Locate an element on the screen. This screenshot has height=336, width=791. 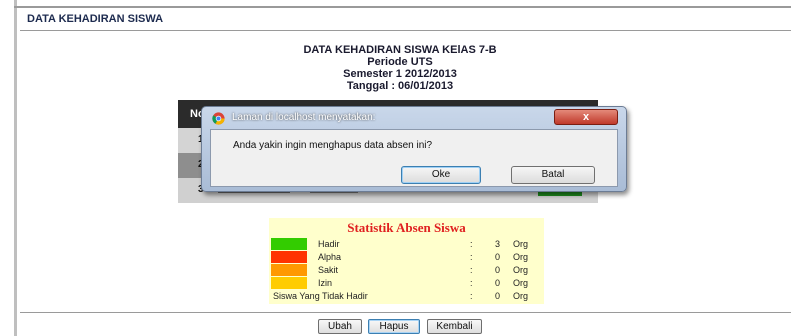
stat-row-absent: Siswa Yang Tidak Hadir : 0 Org is located at coordinates (406, 296).